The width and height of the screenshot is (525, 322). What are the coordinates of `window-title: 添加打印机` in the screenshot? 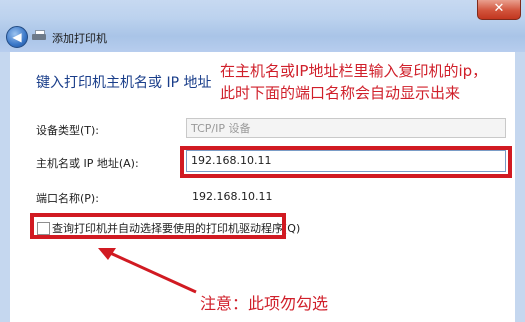 It's located at (79, 38).